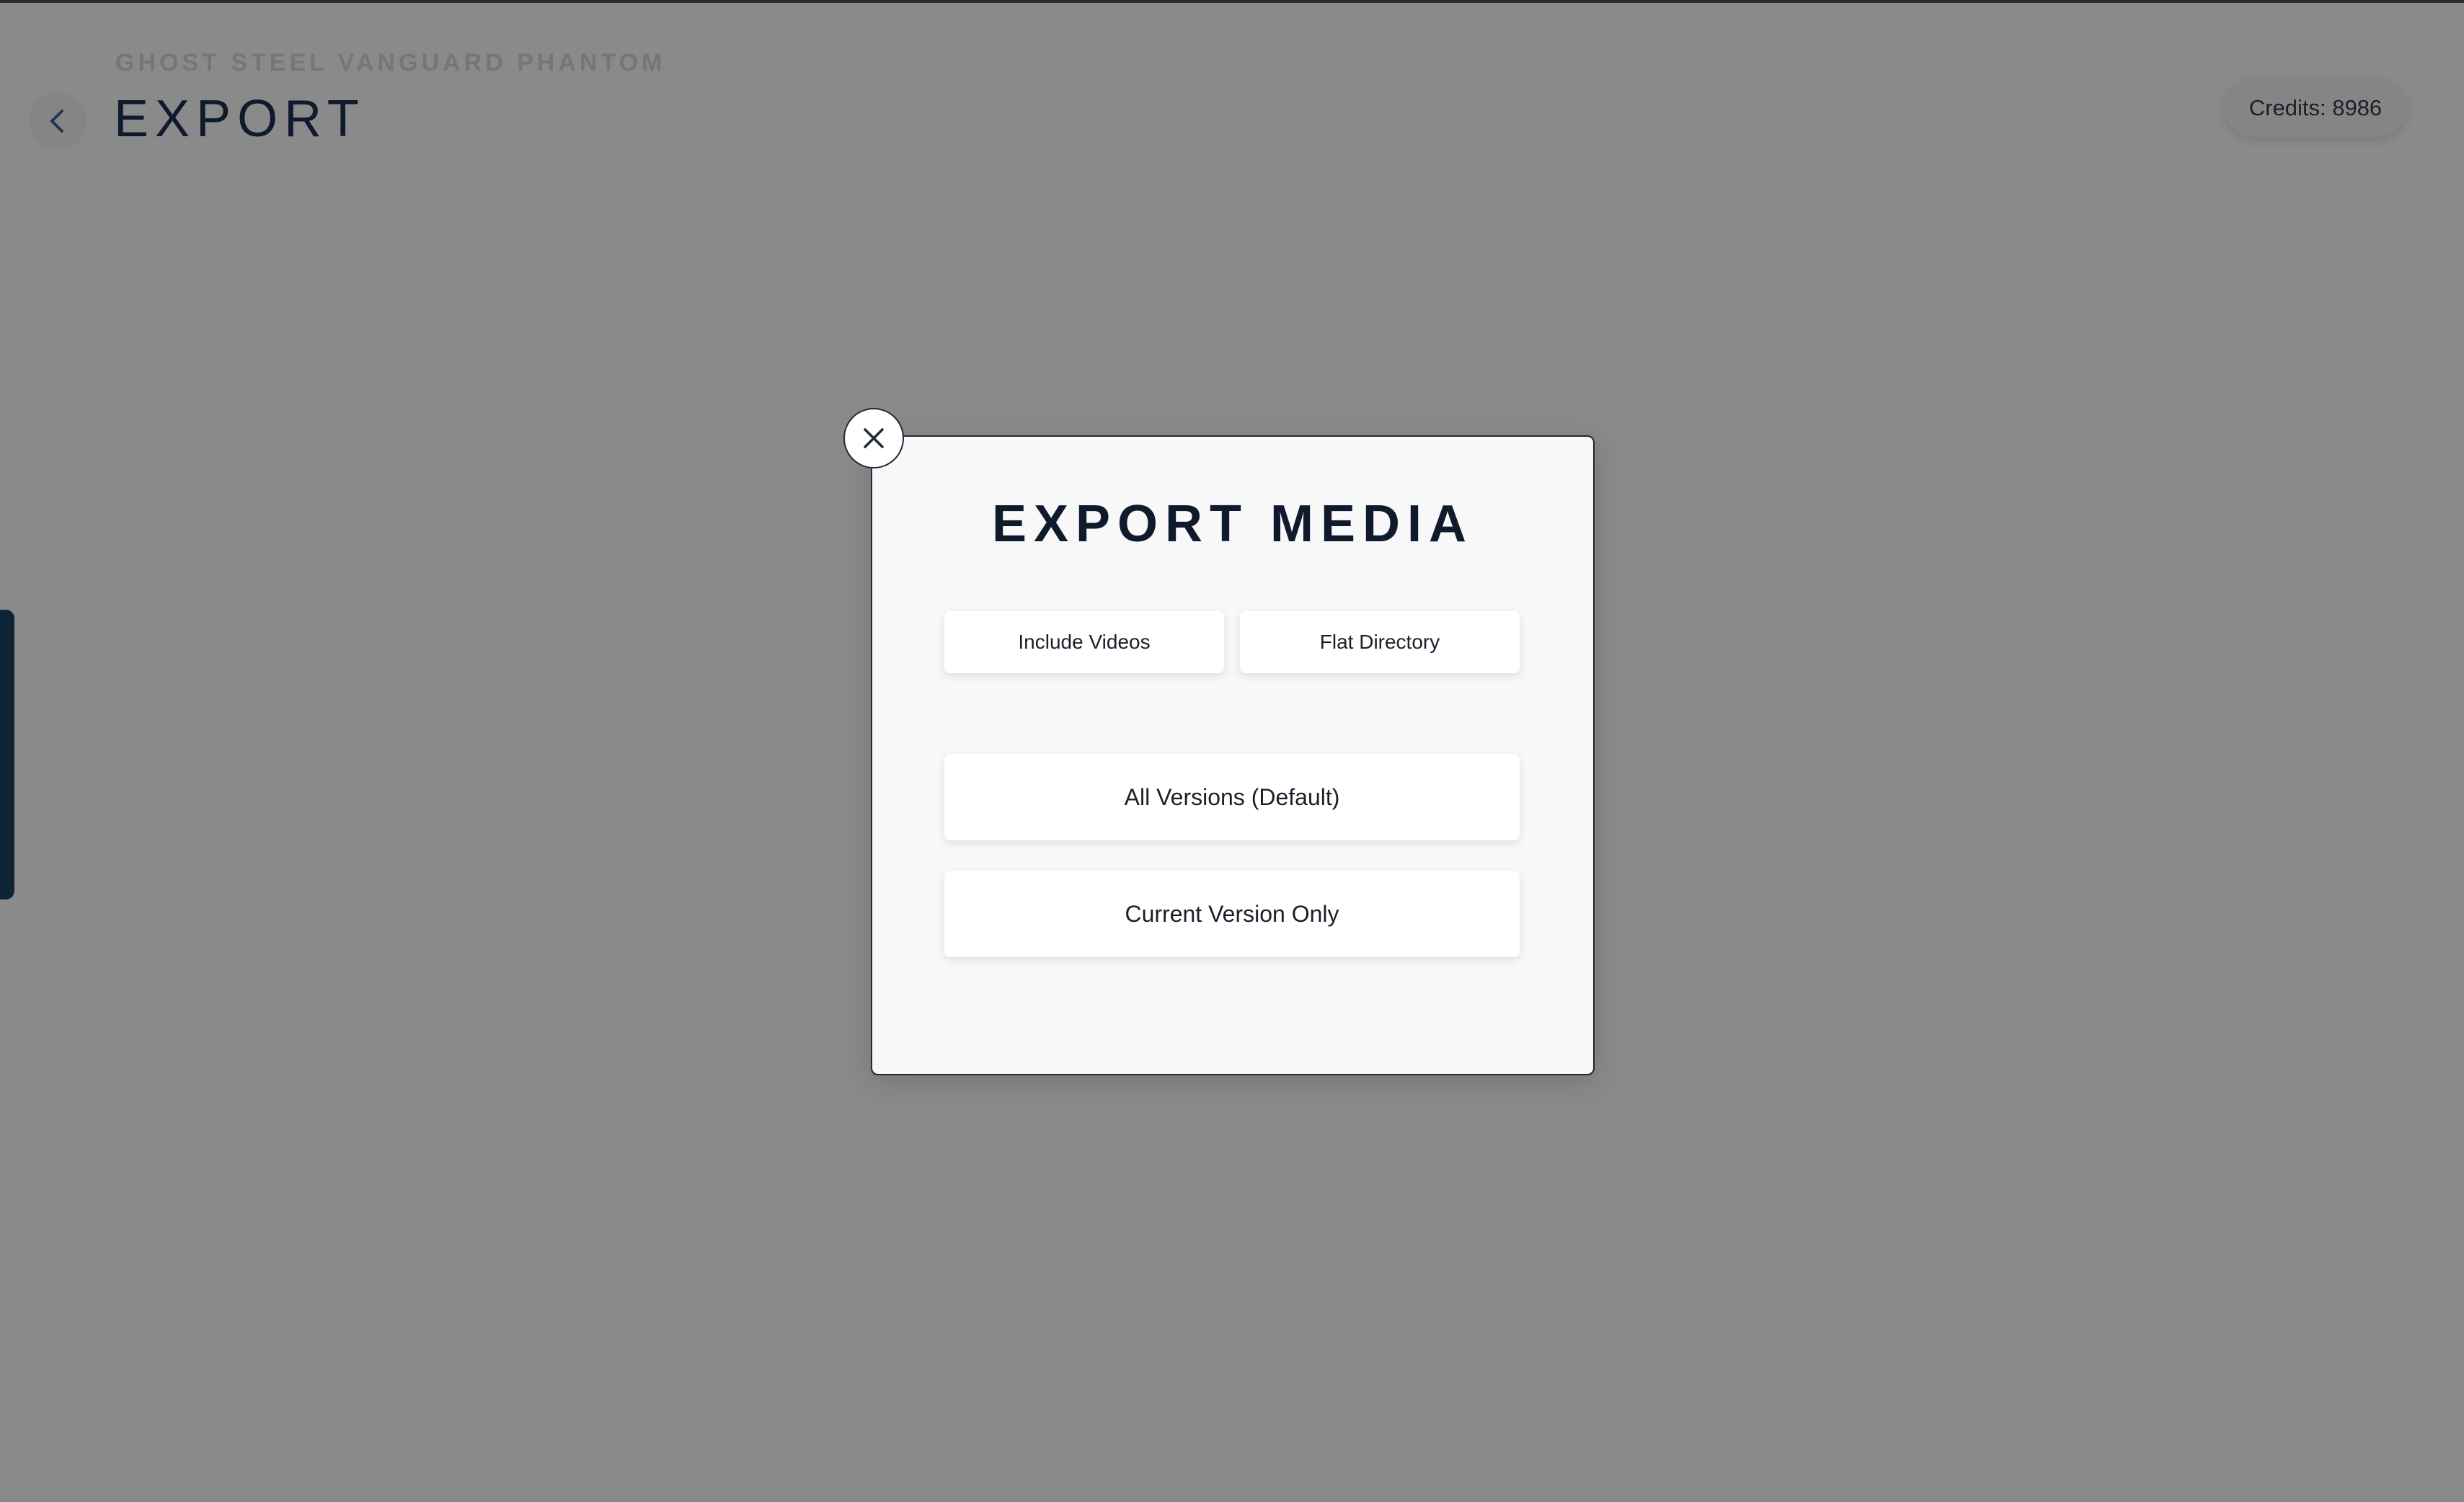 Image resolution: width=2464 pixels, height=1502 pixels. I want to click on project-name: GHOST STEEL VANGUARD PHANTOM, so click(391, 62).